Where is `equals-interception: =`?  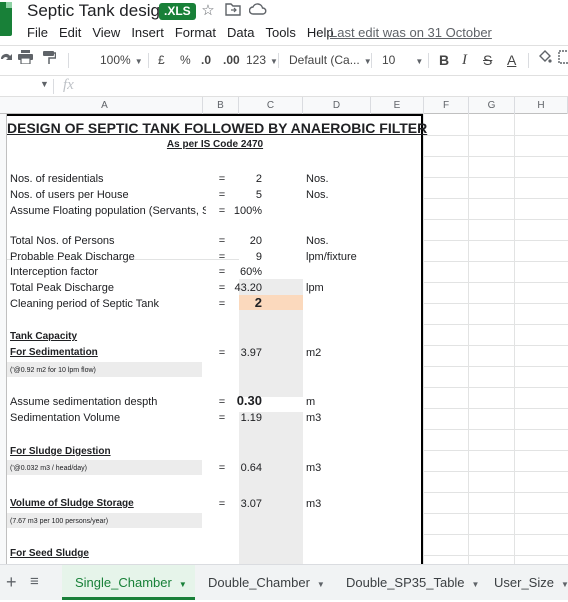 equals-interception: = is located at coordinates (222, 272).